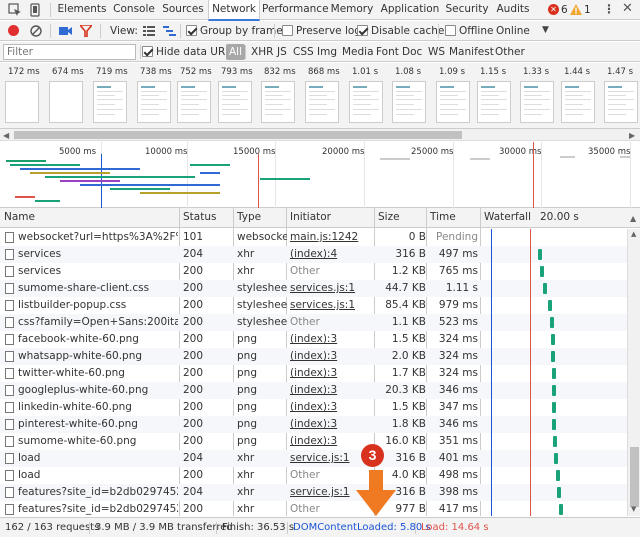 The width and height of the screenshot is (640, 537). I want to click on cell-initiator: (index):4, so click(332, 254).